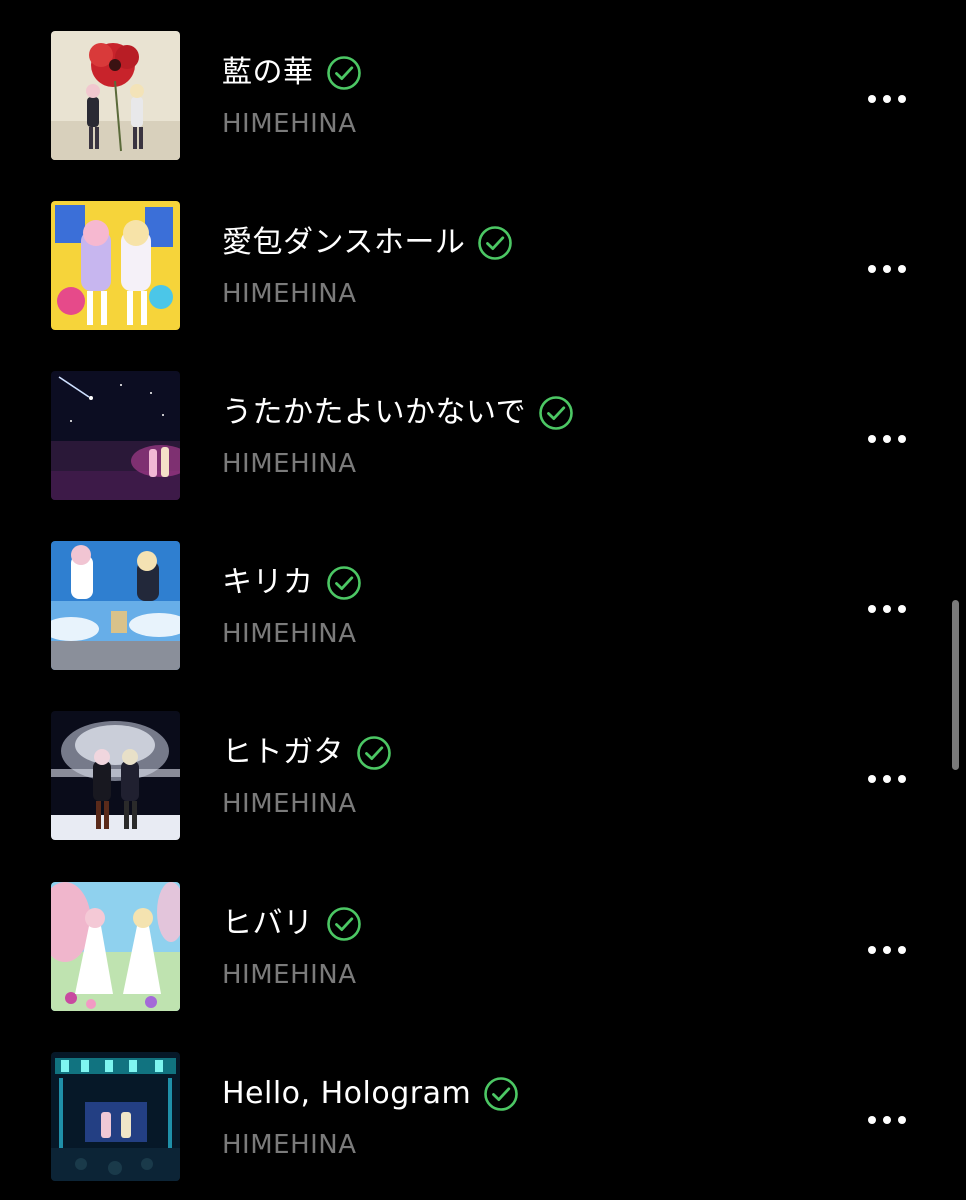 Image resolution: width=966 pixels, height=1200 pixels. What do you see at coordinates (268, 582) in the screenshot?
I see `track-title: キリカ` at bounding box center [268, 582].